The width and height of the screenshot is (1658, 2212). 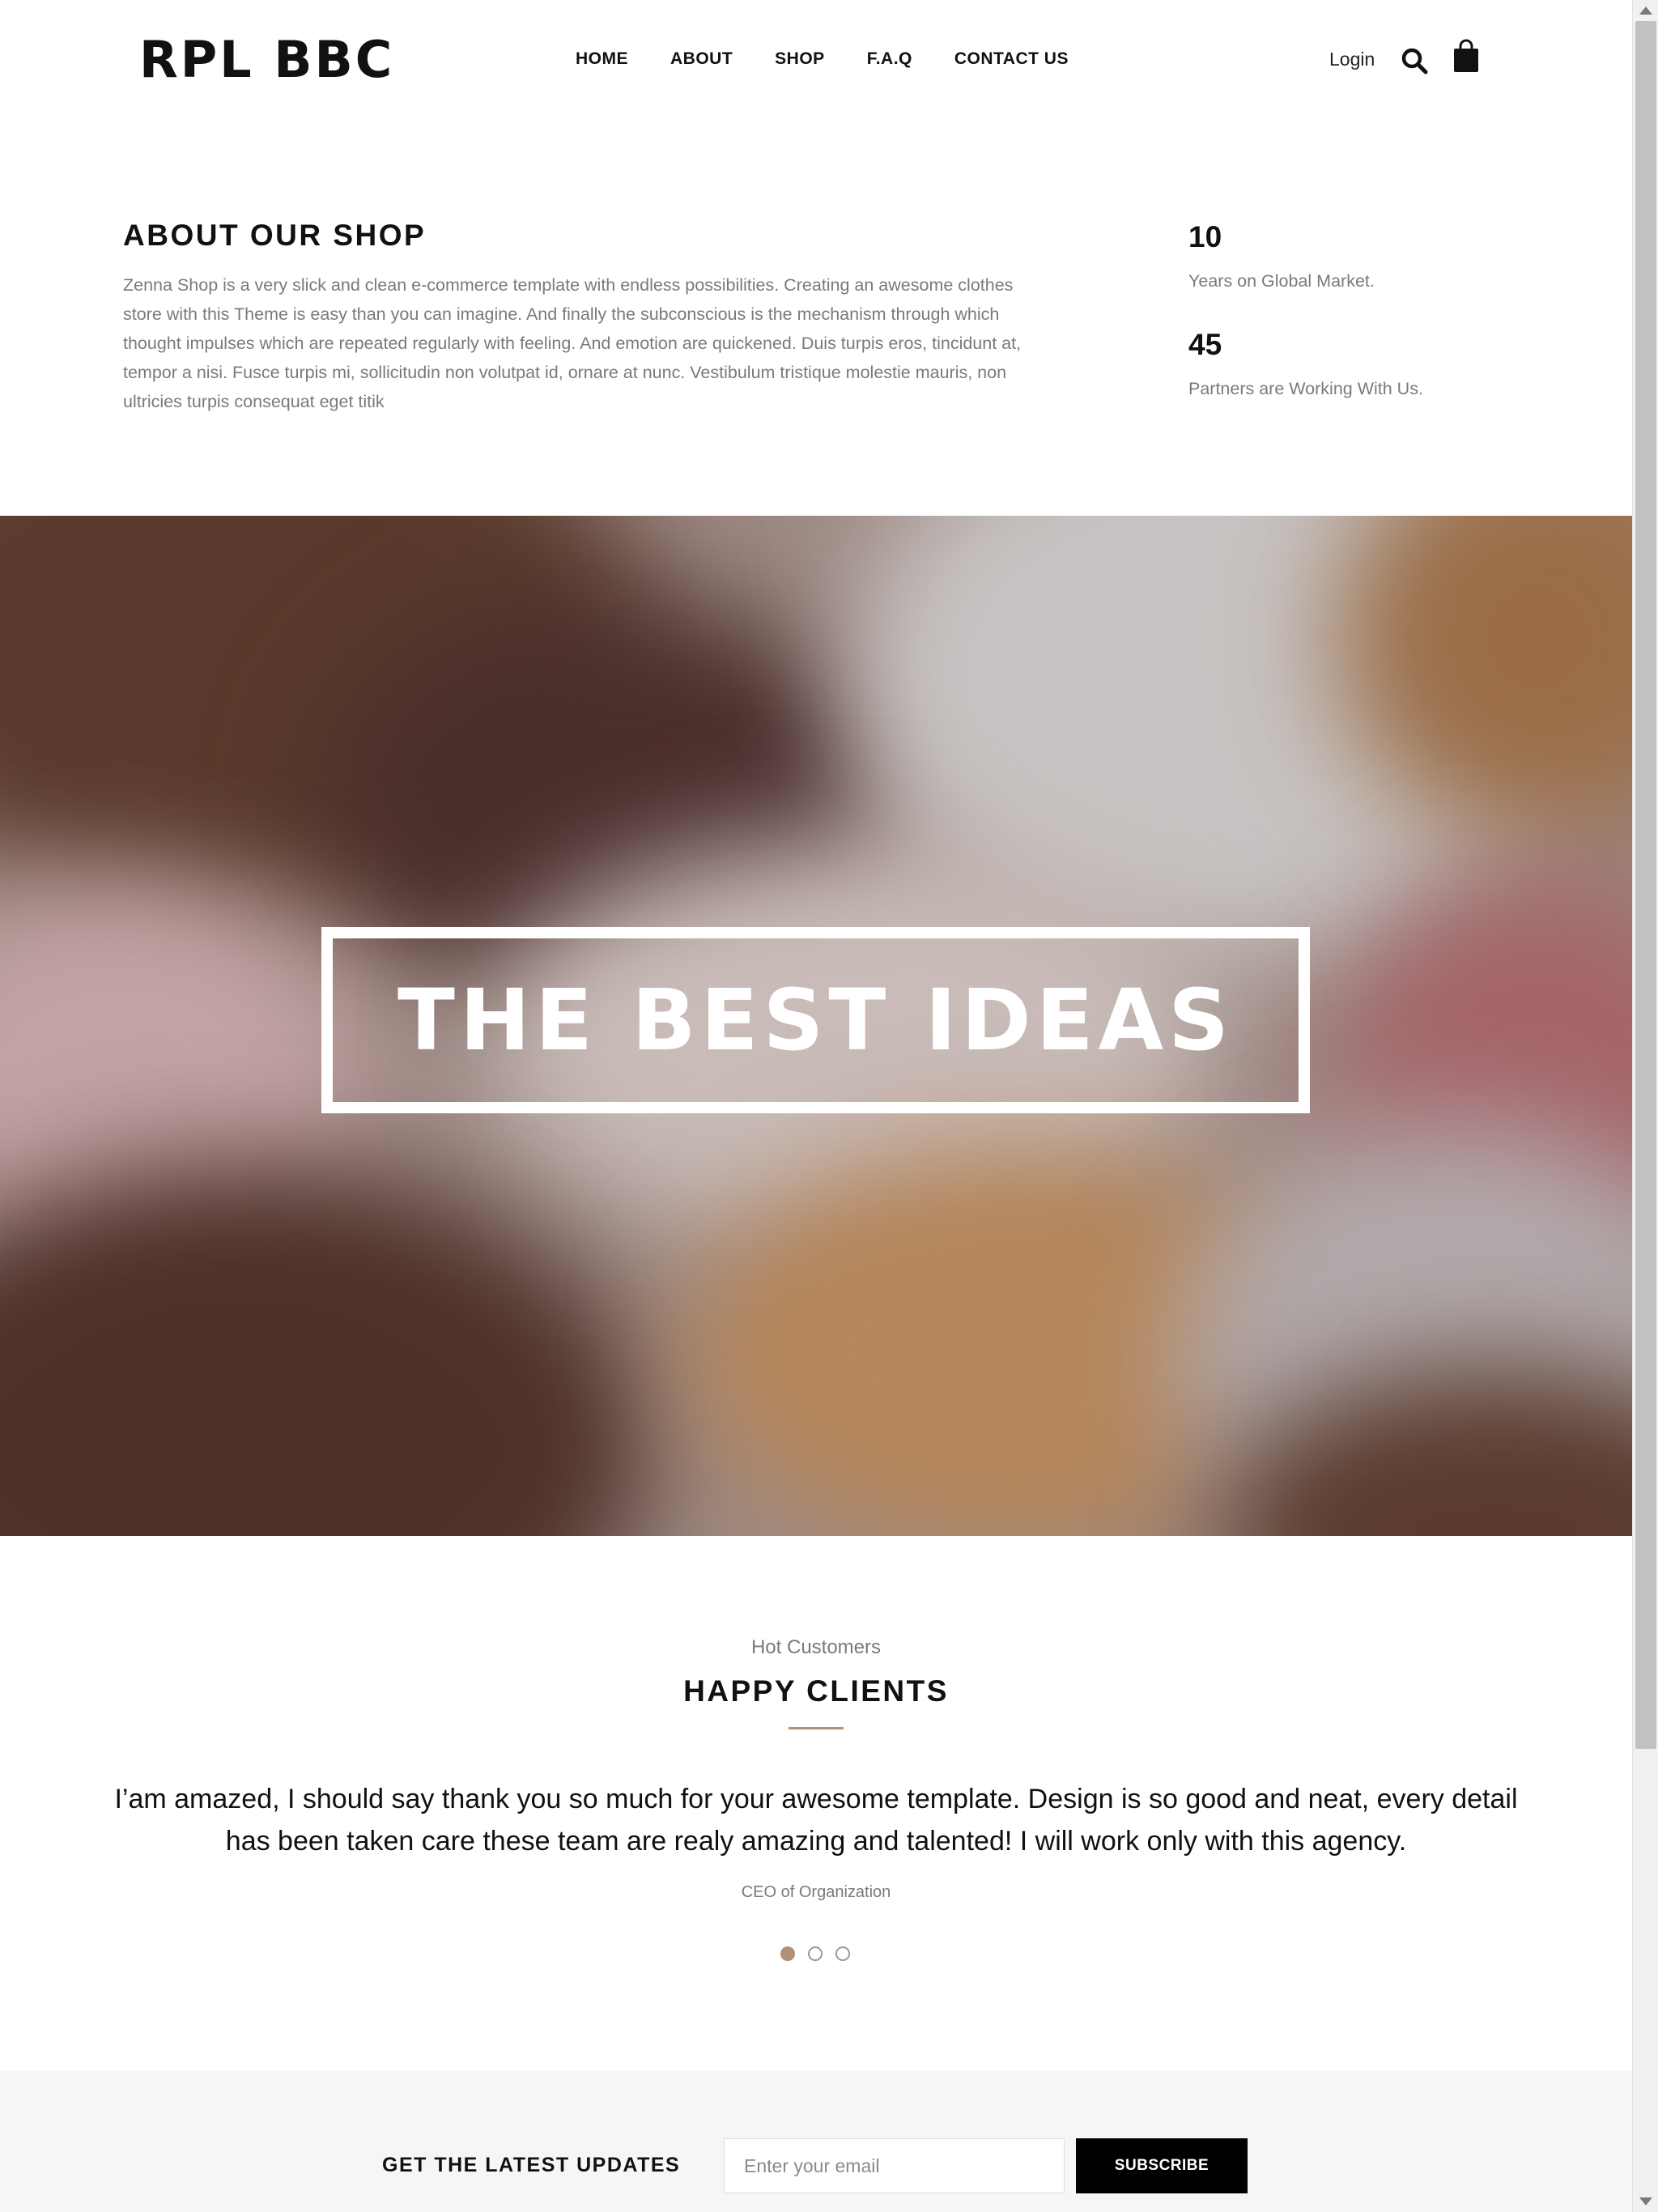 What do you see at coordinates (816, 1647) in the screenshot?
I see `clients-subtitle: Hot Customers` at bounding box center [816, 1647].